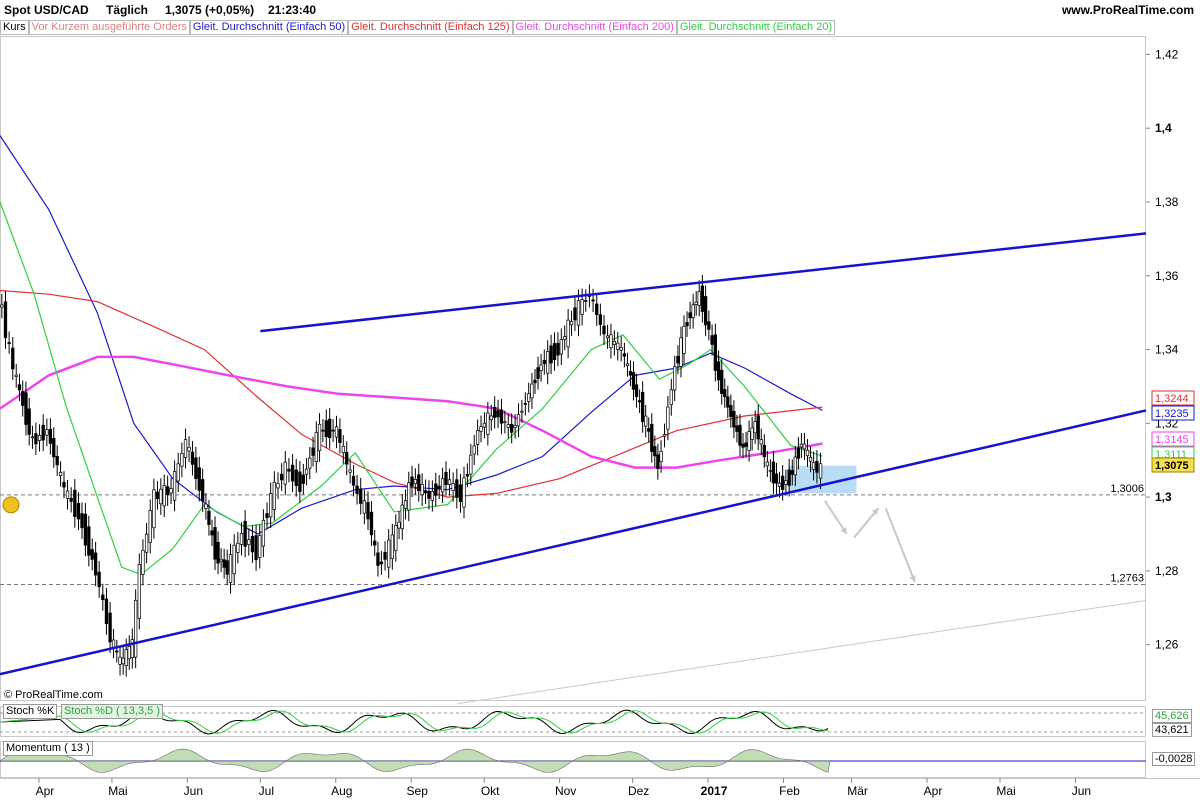 The image size is (1200, 800). I want to click on momentum-area, so click(415, 760).